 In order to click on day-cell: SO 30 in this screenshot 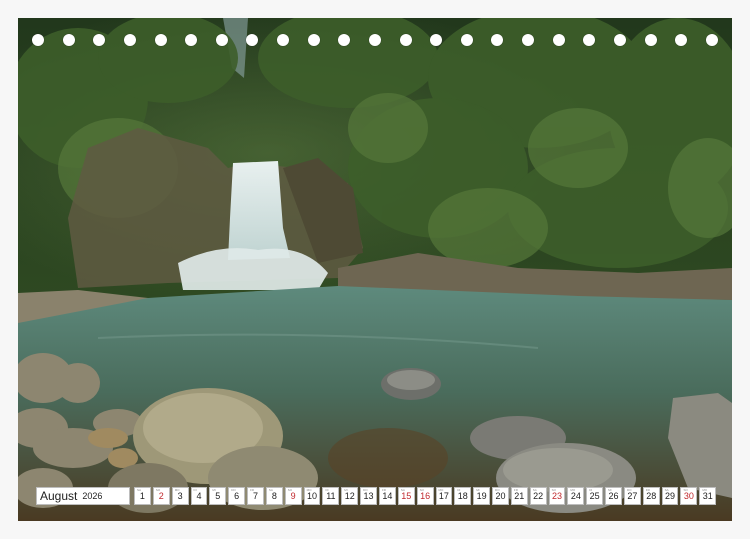, I will do `click(689, 496)`.